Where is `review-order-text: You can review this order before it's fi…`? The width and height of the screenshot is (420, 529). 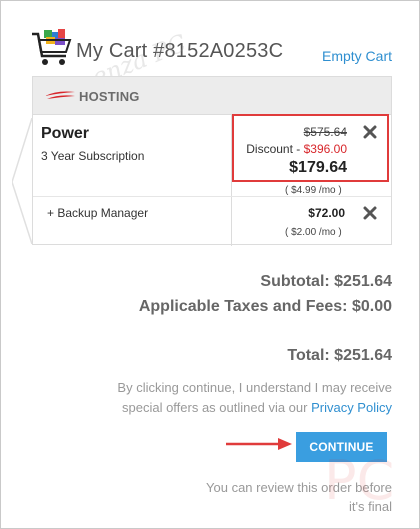 review-order-text: You can review this order before it's fi… is located at coordinates (299, 497).